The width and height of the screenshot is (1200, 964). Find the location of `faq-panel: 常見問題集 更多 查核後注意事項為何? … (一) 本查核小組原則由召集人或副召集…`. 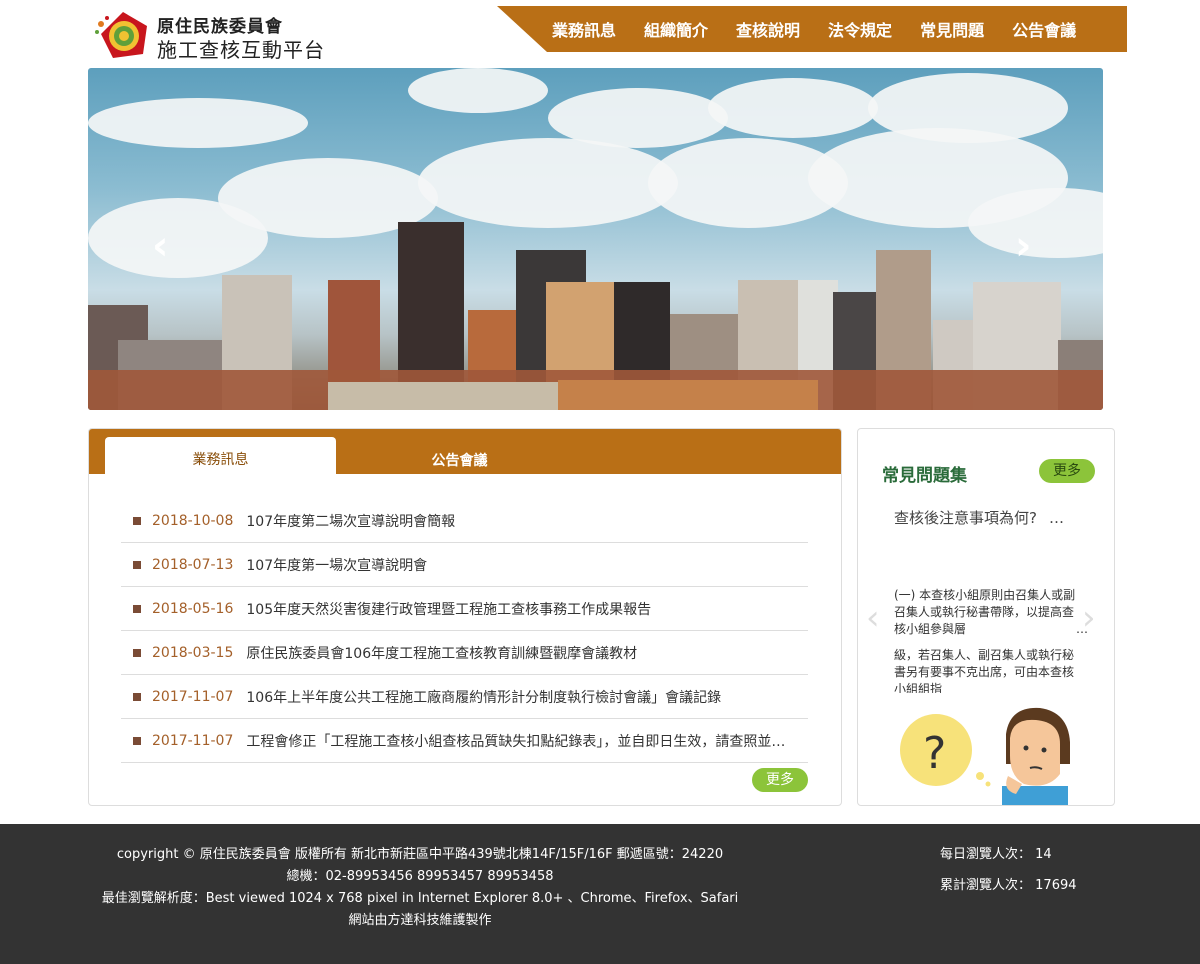

faq-panel: 常見問題集 更多 查核後注意事項為何? … (一) 本查核小組原則由召集人或副召集… is located at coordinates (986, 617).